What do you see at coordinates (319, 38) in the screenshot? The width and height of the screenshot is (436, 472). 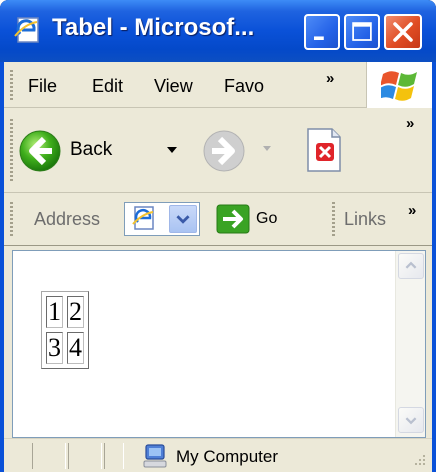 I see `minimize-icon` at bounding box center [319, 38].